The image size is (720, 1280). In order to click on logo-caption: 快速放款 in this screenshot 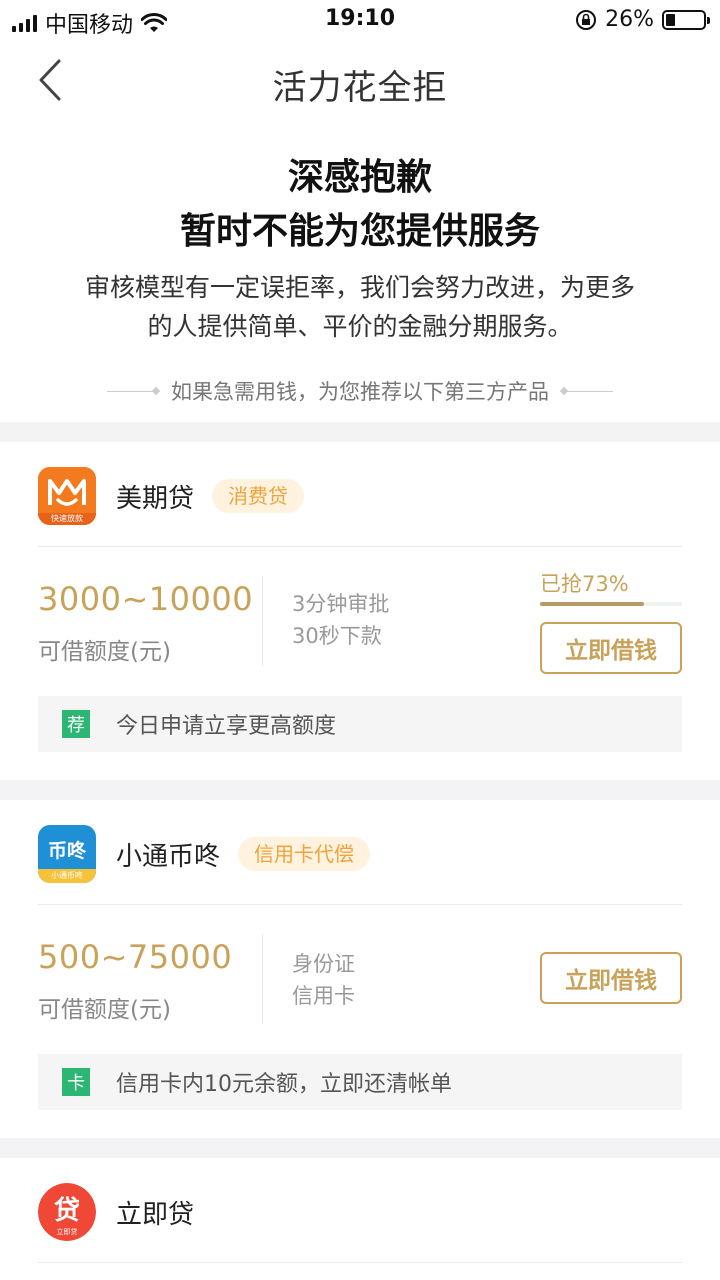, I will do `click(67, 518)`.